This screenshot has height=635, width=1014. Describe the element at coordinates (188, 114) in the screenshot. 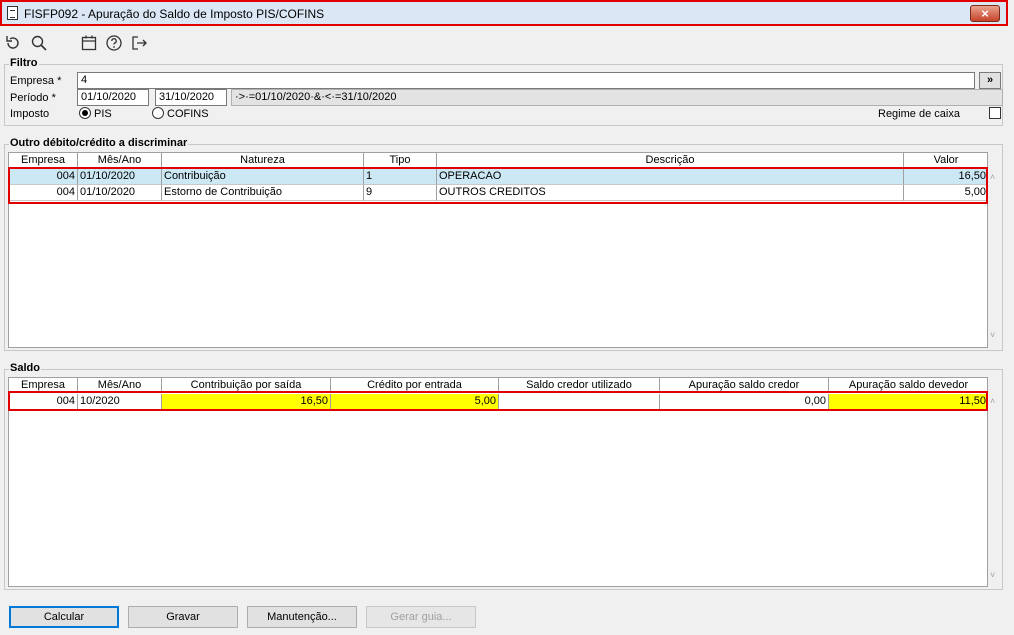

I see `cofins-radio-label: COFINS` at that location.